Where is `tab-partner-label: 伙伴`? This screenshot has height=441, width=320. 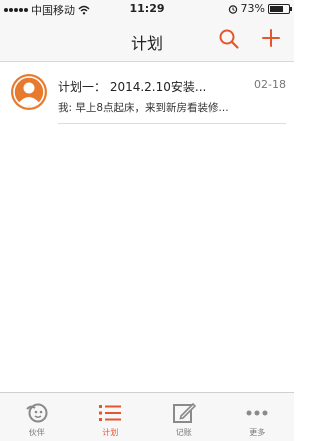 tab-partner-label: 伙伴 is located at coordinates (36, 432).